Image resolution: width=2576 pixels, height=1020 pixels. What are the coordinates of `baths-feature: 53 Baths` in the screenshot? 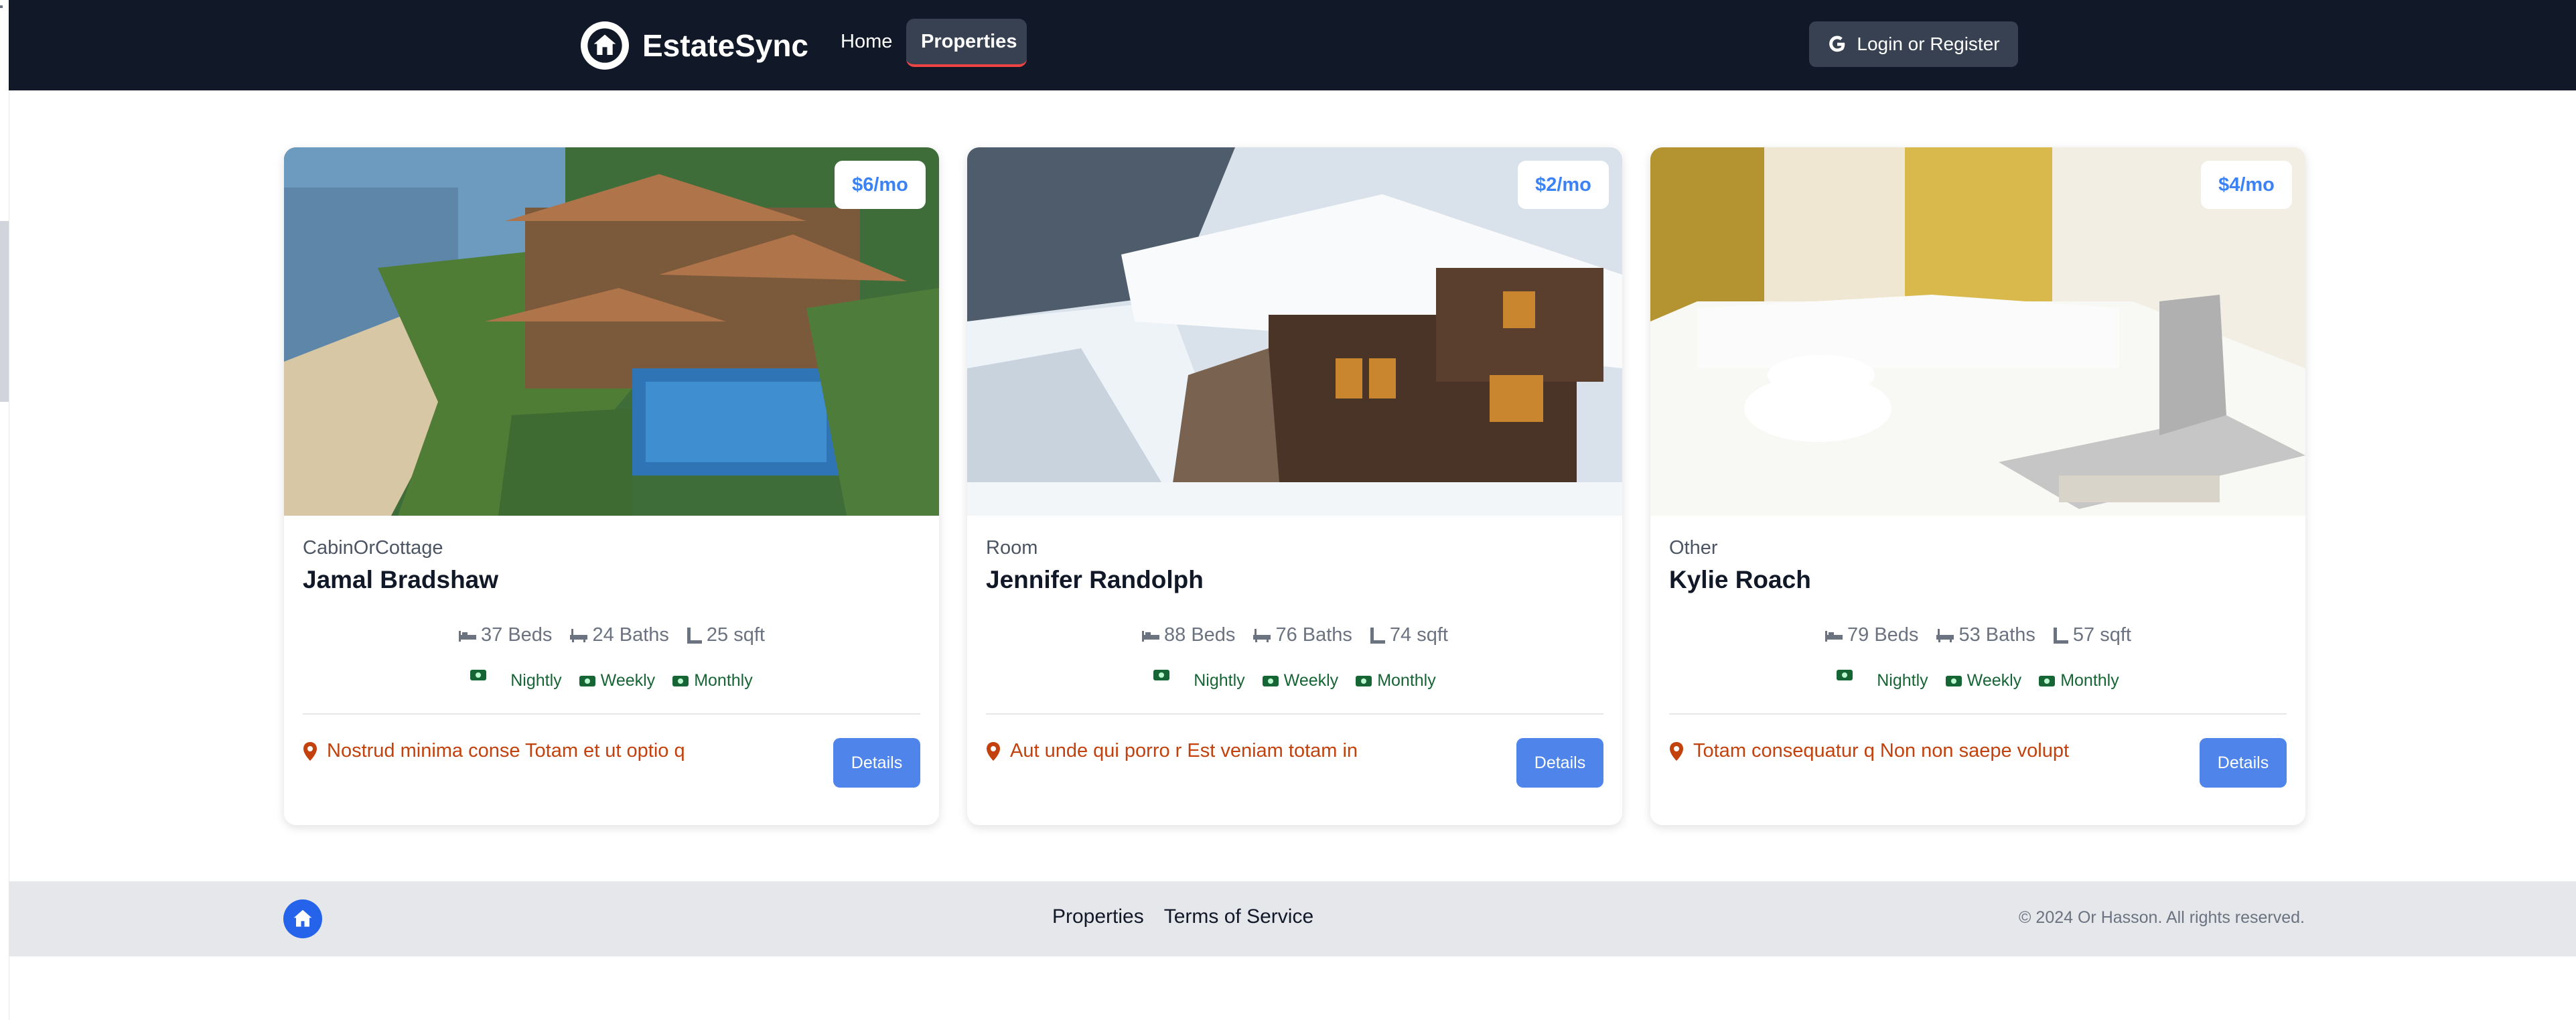 It's located at (1985, 635).